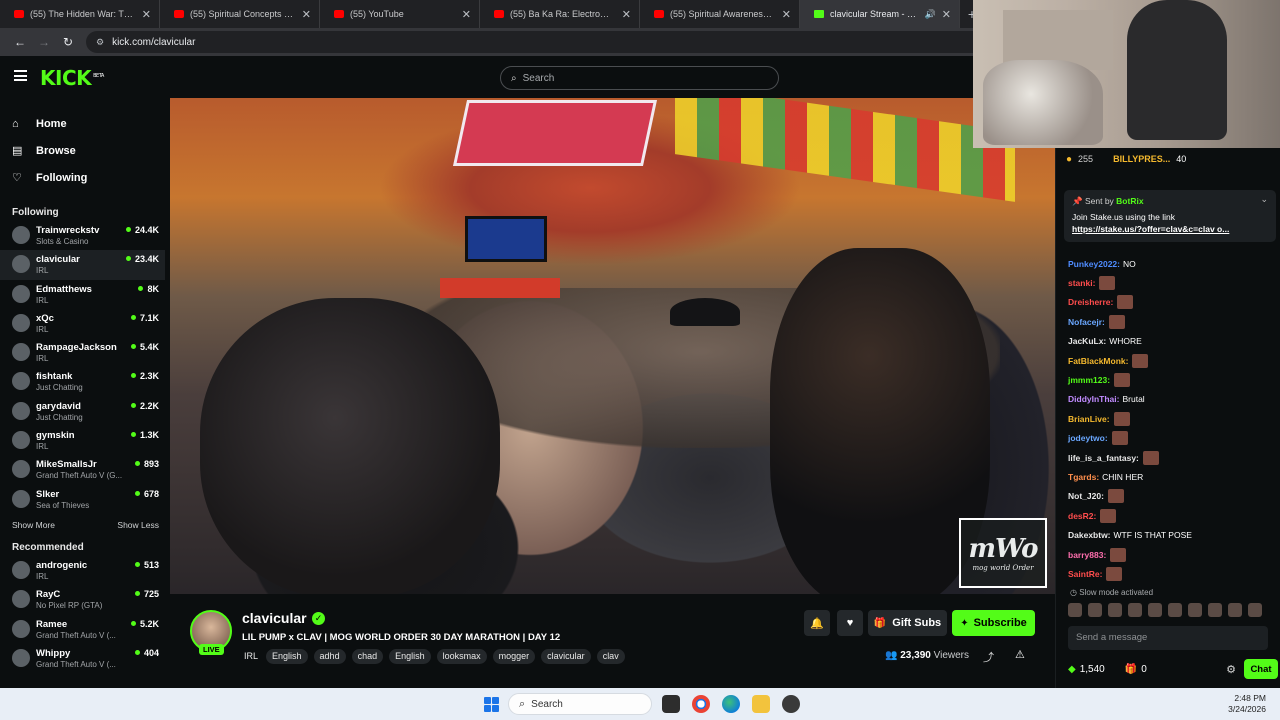 This screenshot has width=1280, height=720. What do you see at coordinates (1089, 419) in the screenshot?
I see `chat-username: BrianLive:` at bounding box center [1089, 419].